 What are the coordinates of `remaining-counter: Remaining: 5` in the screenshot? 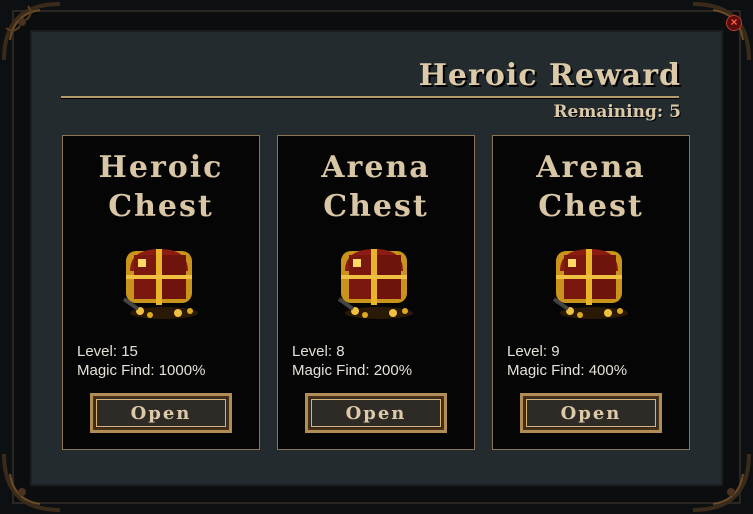 It's located at (617, 112).